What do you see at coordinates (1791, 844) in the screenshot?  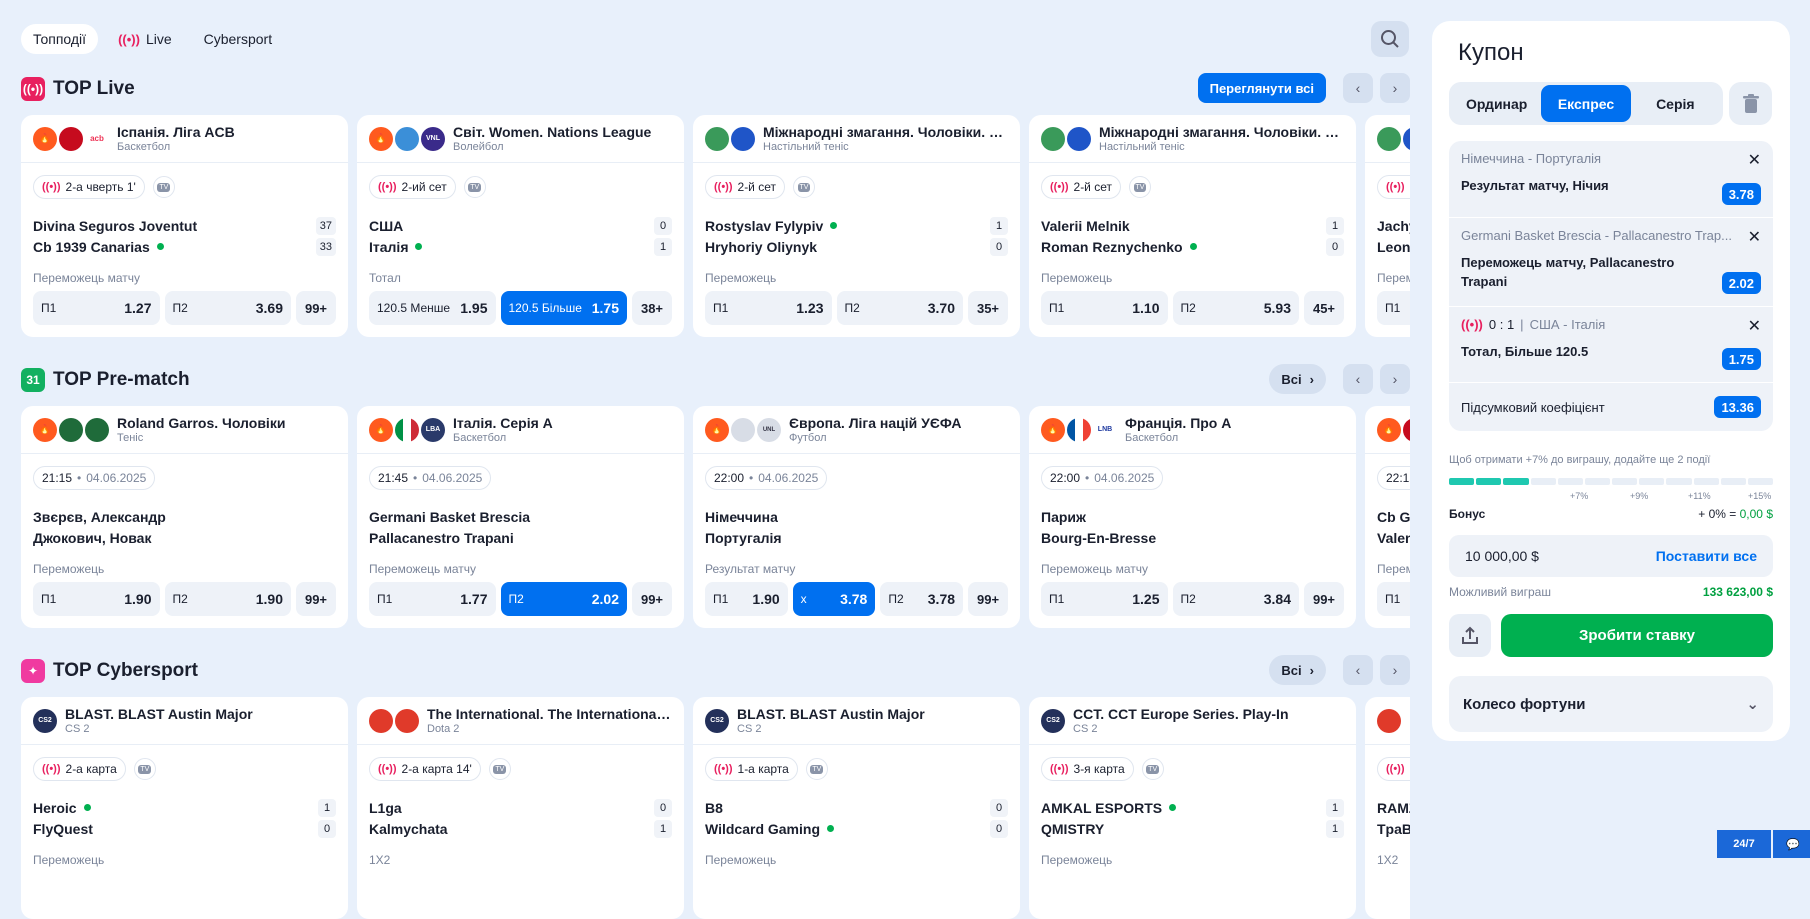 I see `chat-icon: 💬` at bounding box center [1791, 844].